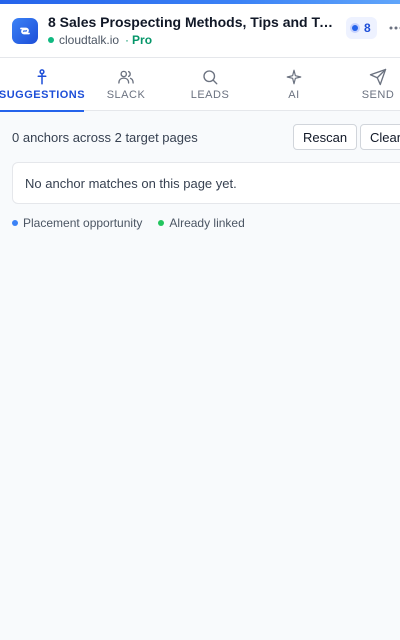 Image resolution: width=400 pixels, height=640 pixels. What do you see at coordinates (126, 77) in the screenshot?
I see `users-icon` at bounding box center [126, 77].